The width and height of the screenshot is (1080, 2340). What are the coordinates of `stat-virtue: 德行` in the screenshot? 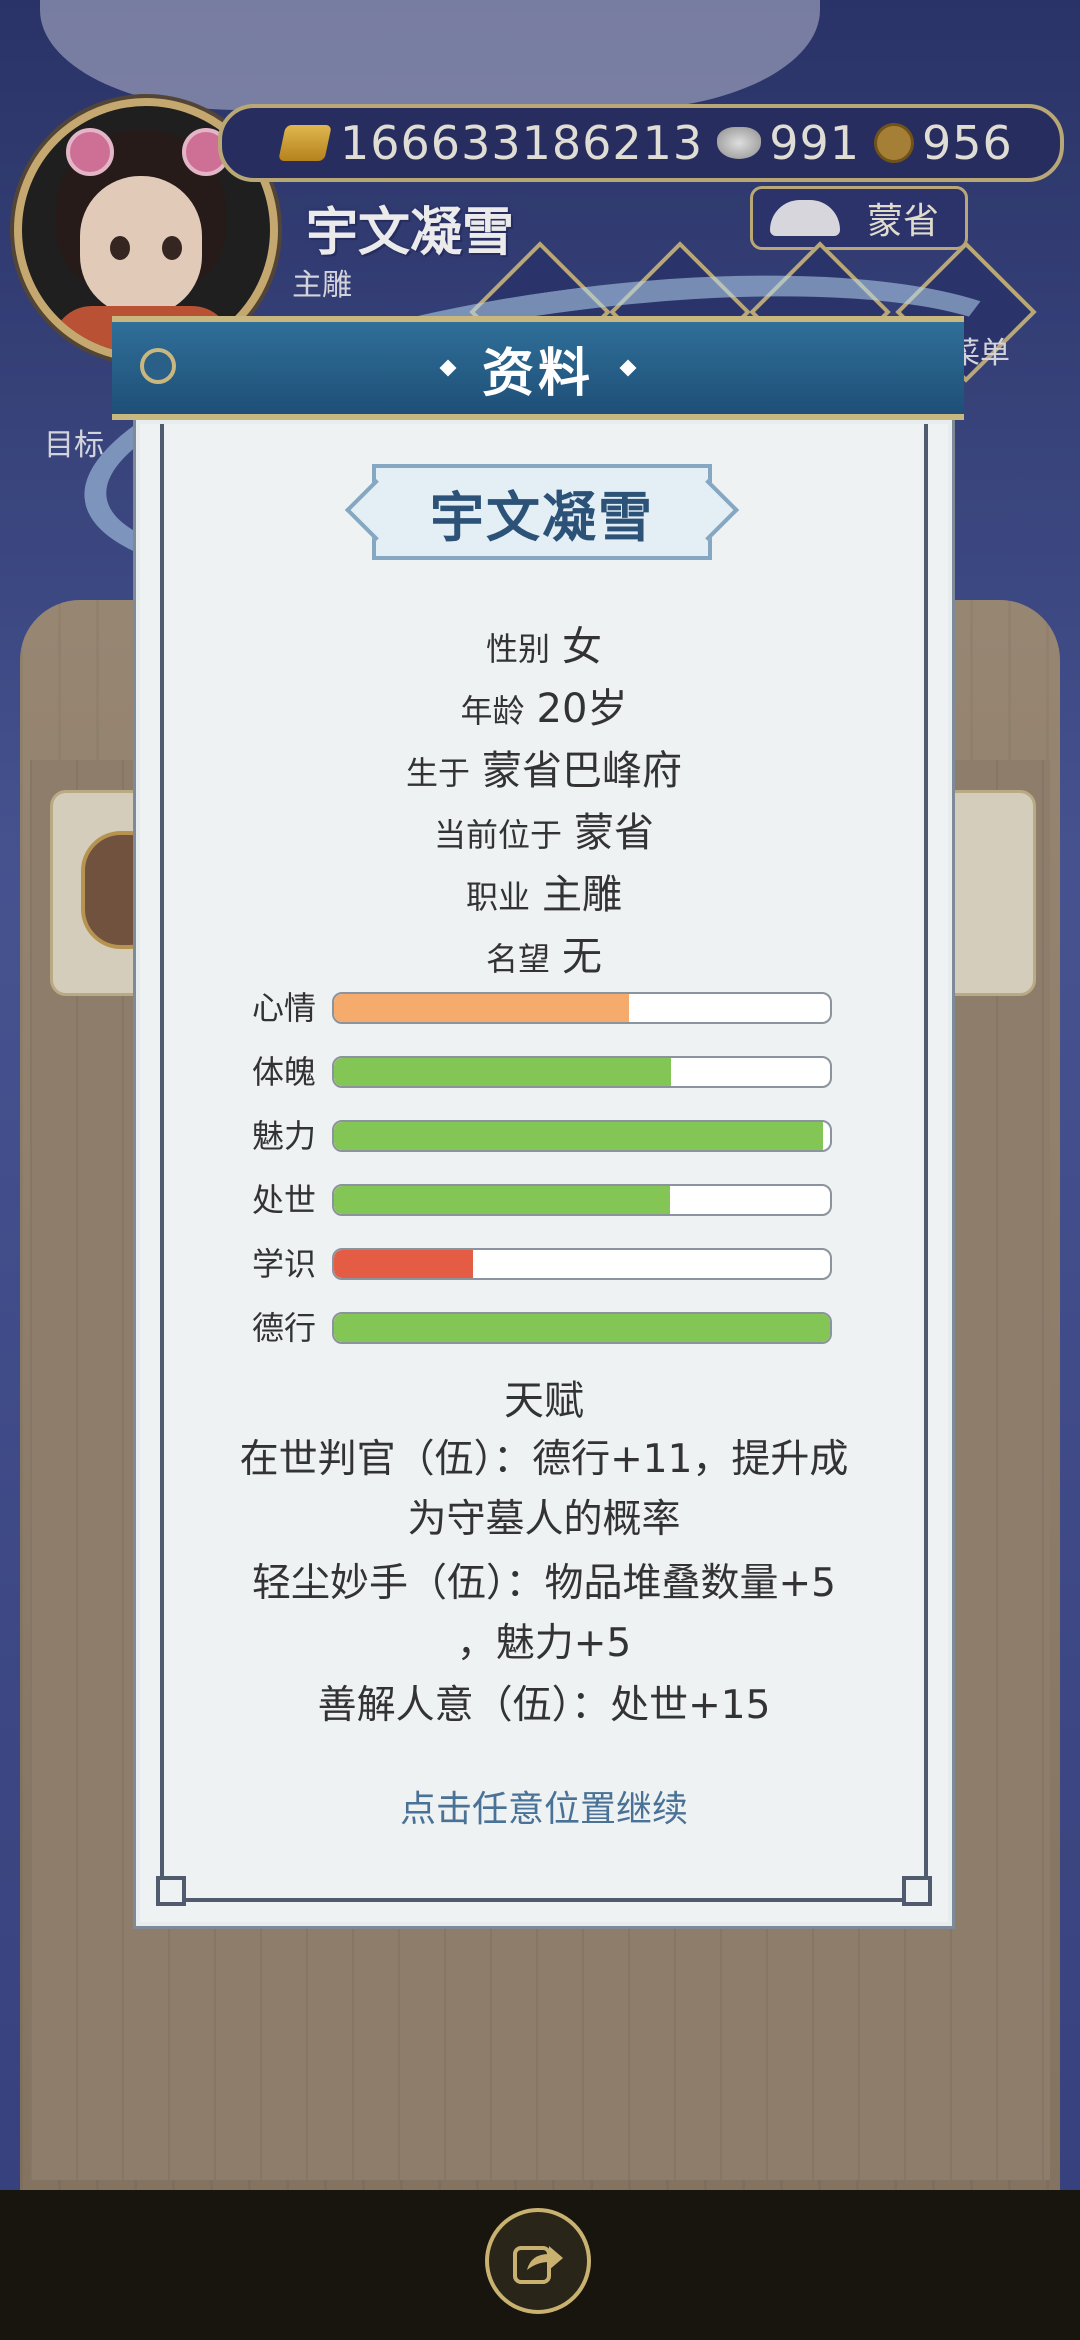 It's located at (544, 1328).